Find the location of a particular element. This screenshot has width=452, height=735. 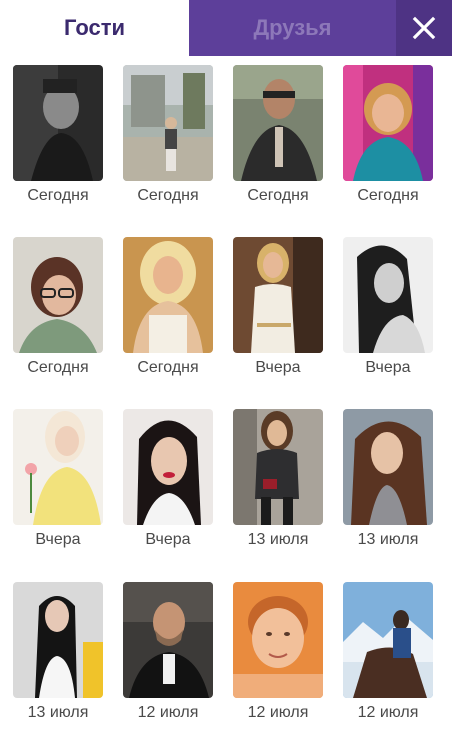

tab-guests: Гости is located at coordinates (94, 28).